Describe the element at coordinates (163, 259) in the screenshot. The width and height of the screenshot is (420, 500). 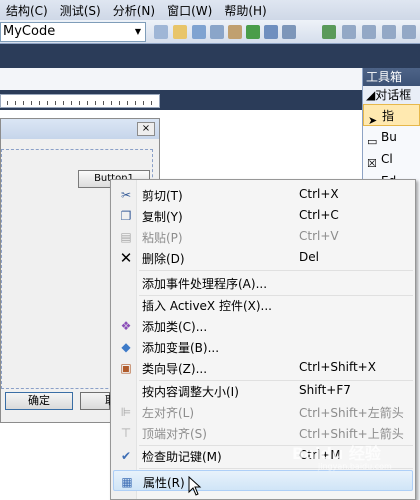
I see `menu-item-label: 删除(D)` at that location.